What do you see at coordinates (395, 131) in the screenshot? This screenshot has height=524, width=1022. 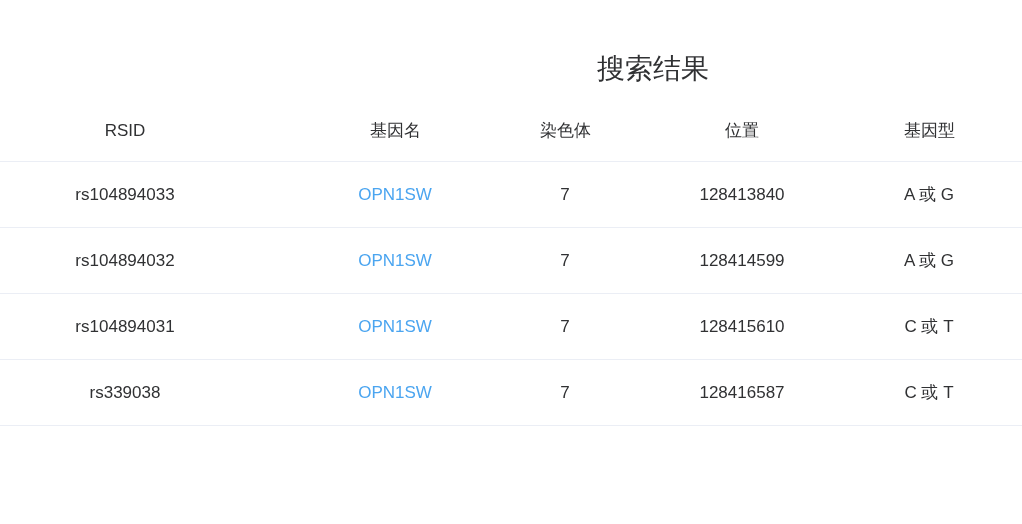 I see `column-header: 基因名` at bounding box center [395, 131].